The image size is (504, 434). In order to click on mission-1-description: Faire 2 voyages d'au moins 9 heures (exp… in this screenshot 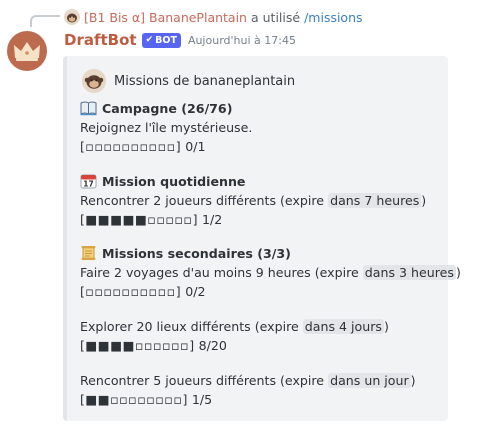, I will do `click(219, 272)`.